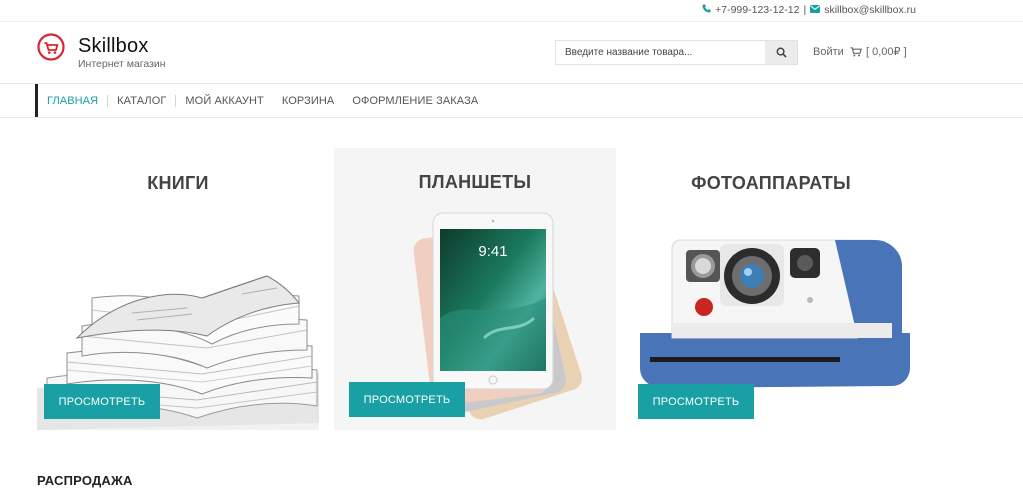 This screenshot has height=491, width=1023. I want to click on search-button, so click(781, 52).